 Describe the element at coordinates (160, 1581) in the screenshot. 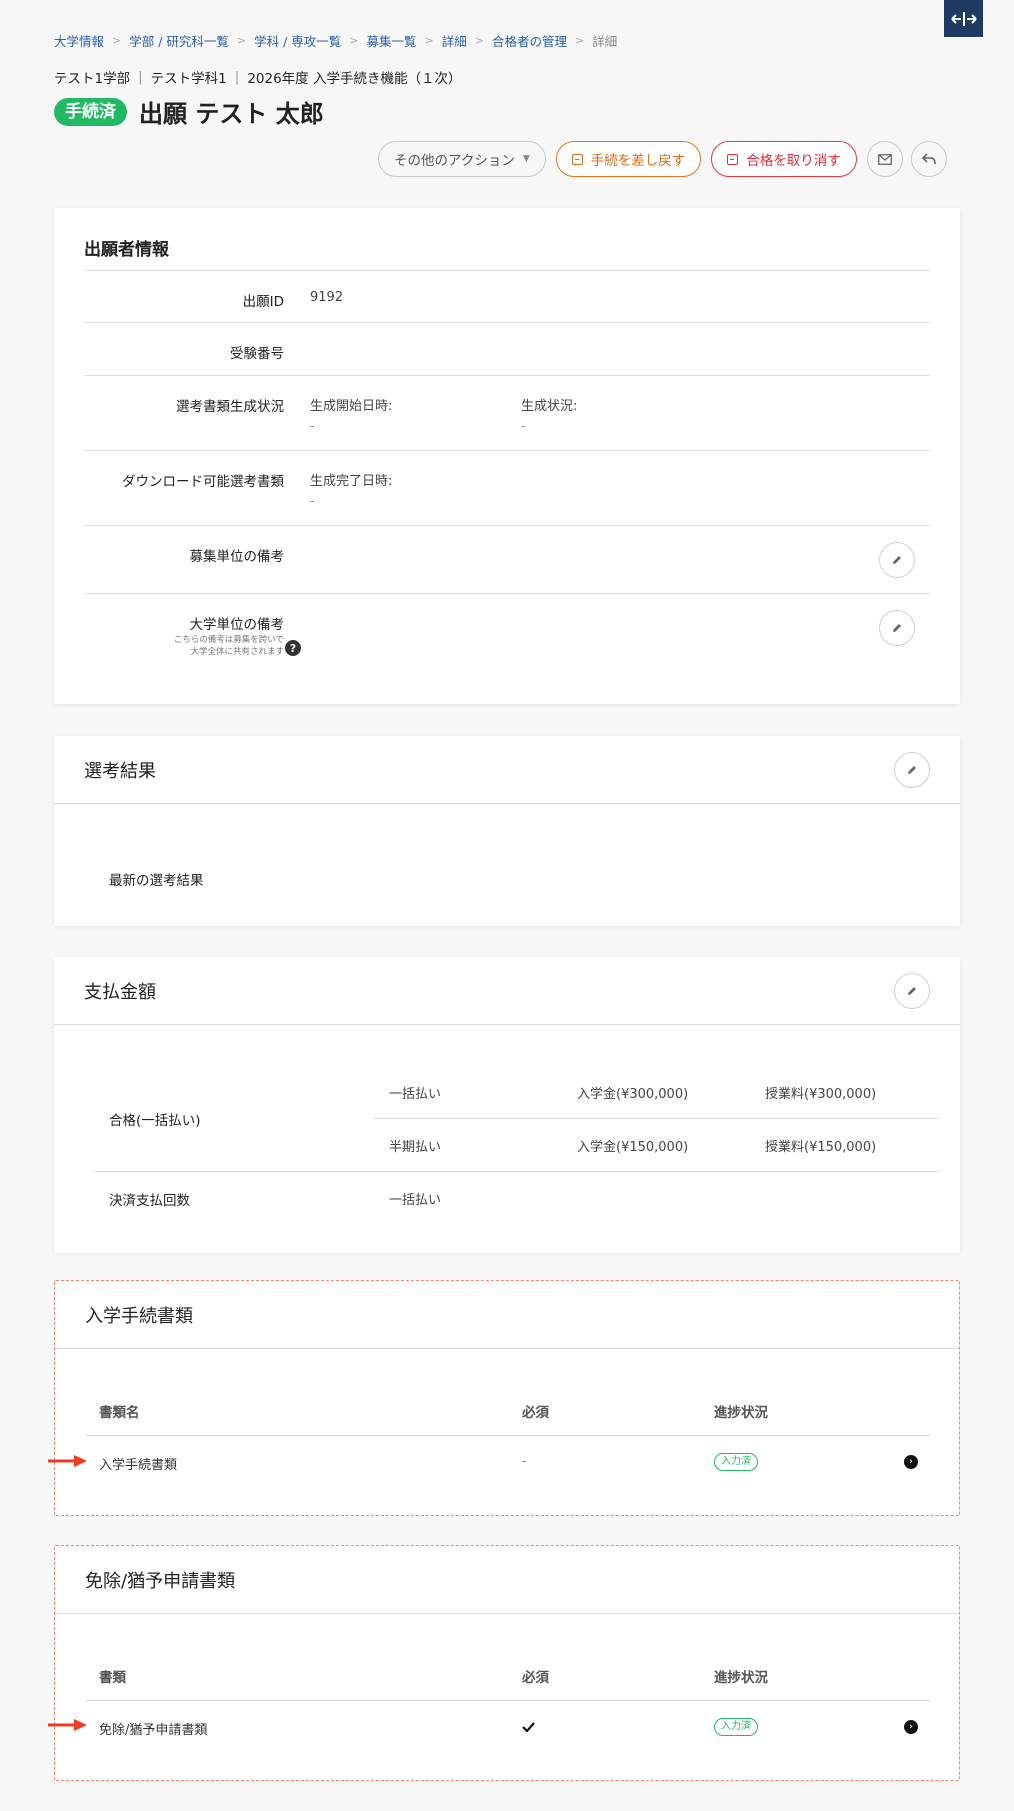

I see `exemption-docs-title: 免除/猶予申請書類` at that location.